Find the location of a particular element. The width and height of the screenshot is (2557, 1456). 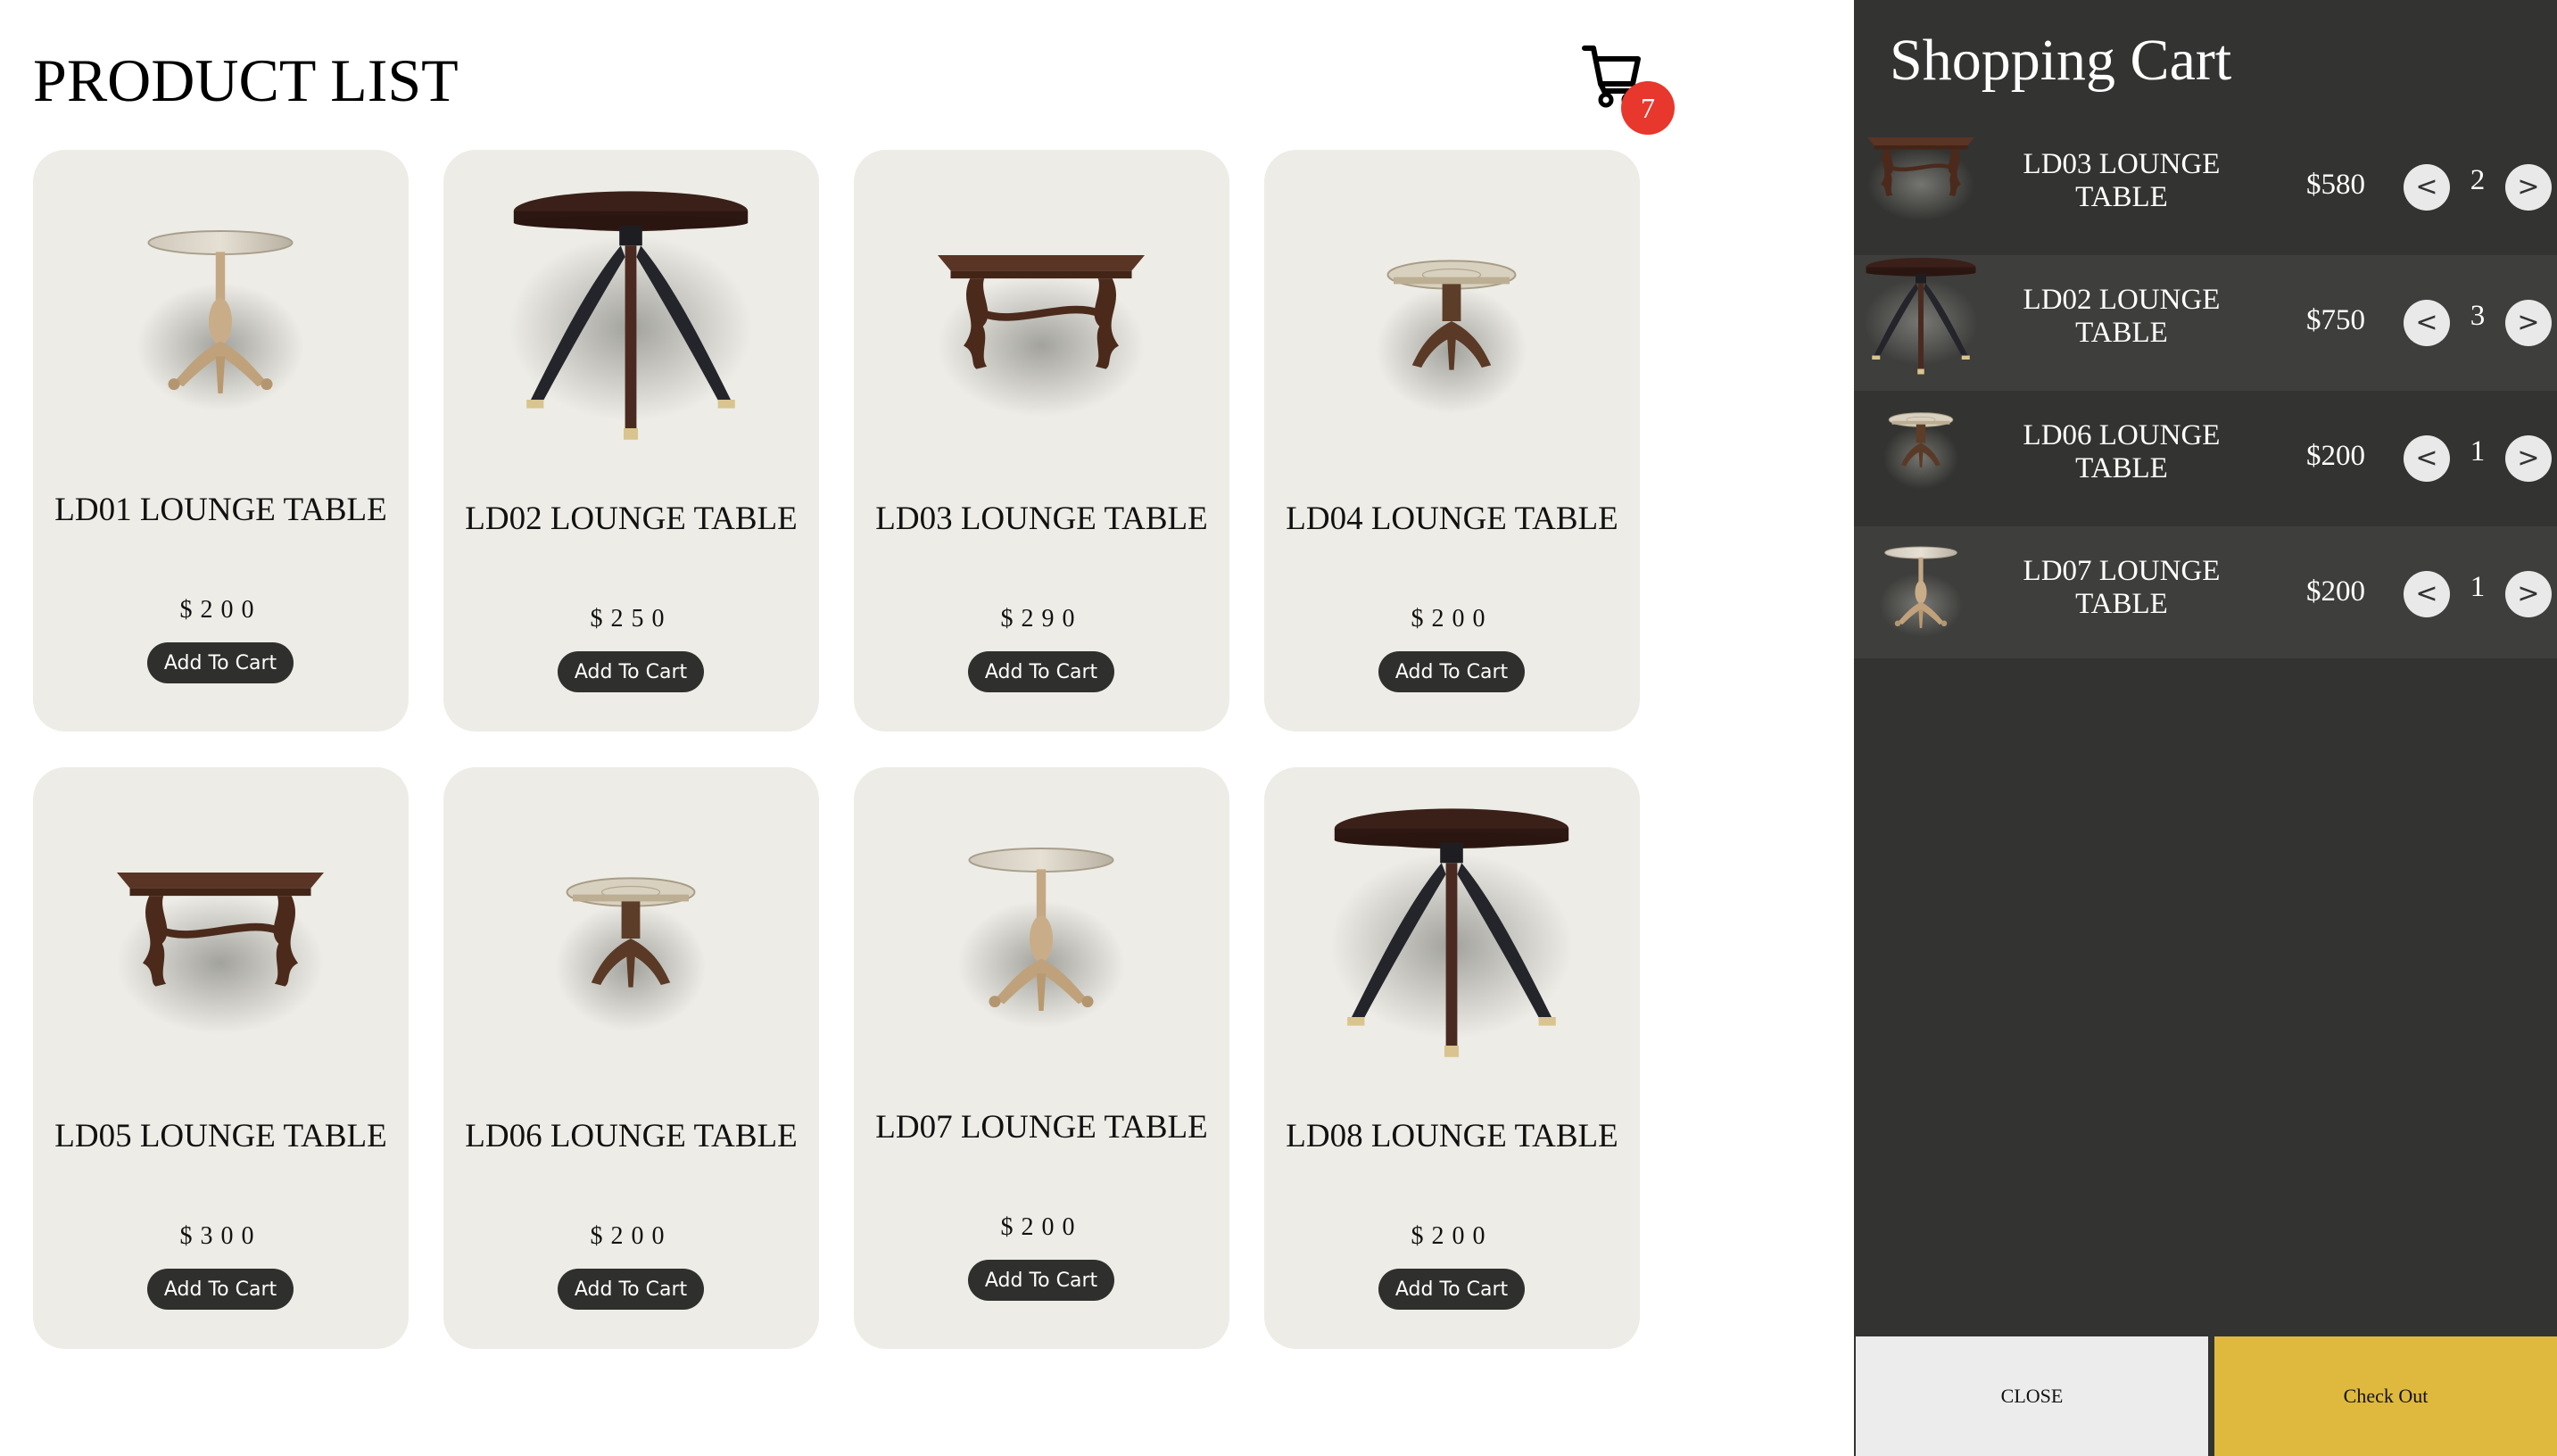

cart-item: LD03 LOUNGE TABLE $580 < 2 > is located at coordinates (2206, 187).